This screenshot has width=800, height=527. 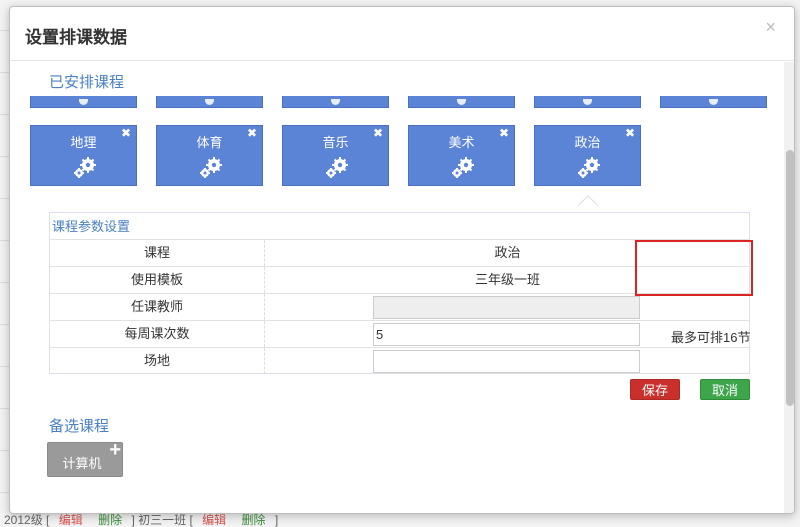 What do you see at coordinates (253, 520) in the screenshot?
I see `delete-link-2: 删除` at bounding box center [253, 520].